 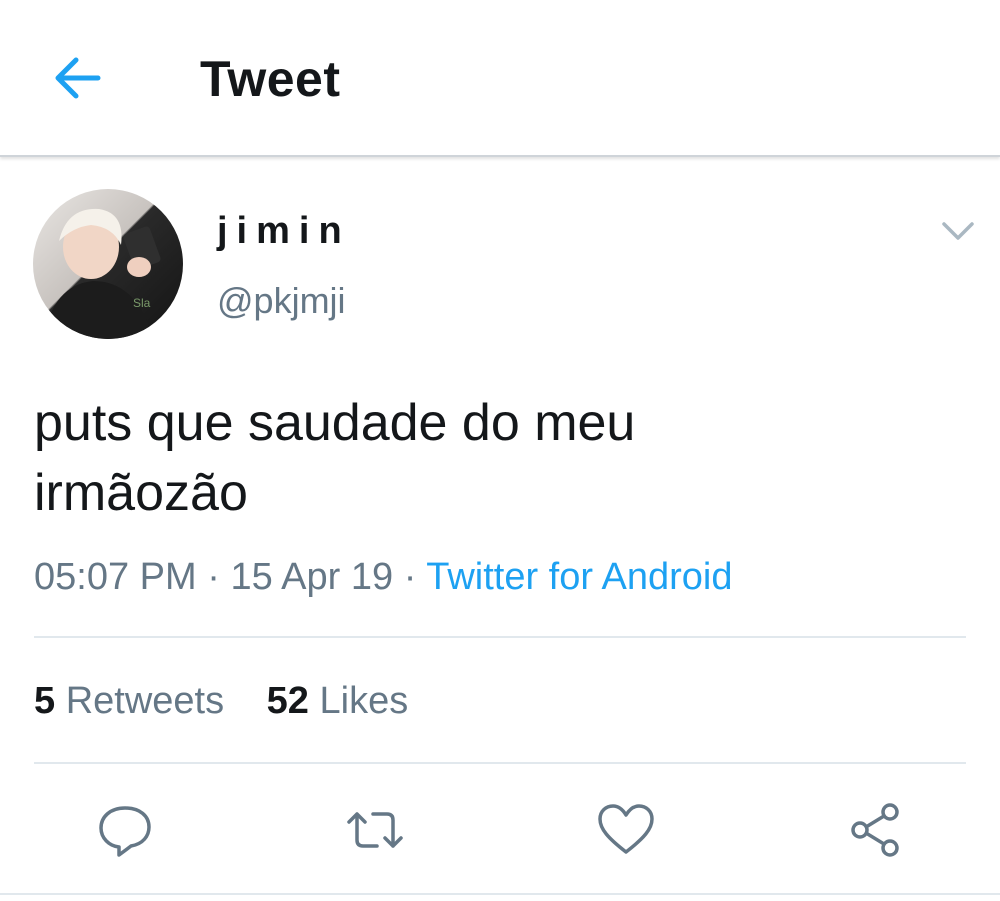 I want to click on likes-stat: 52 Likes, so click(x=338, y=701).